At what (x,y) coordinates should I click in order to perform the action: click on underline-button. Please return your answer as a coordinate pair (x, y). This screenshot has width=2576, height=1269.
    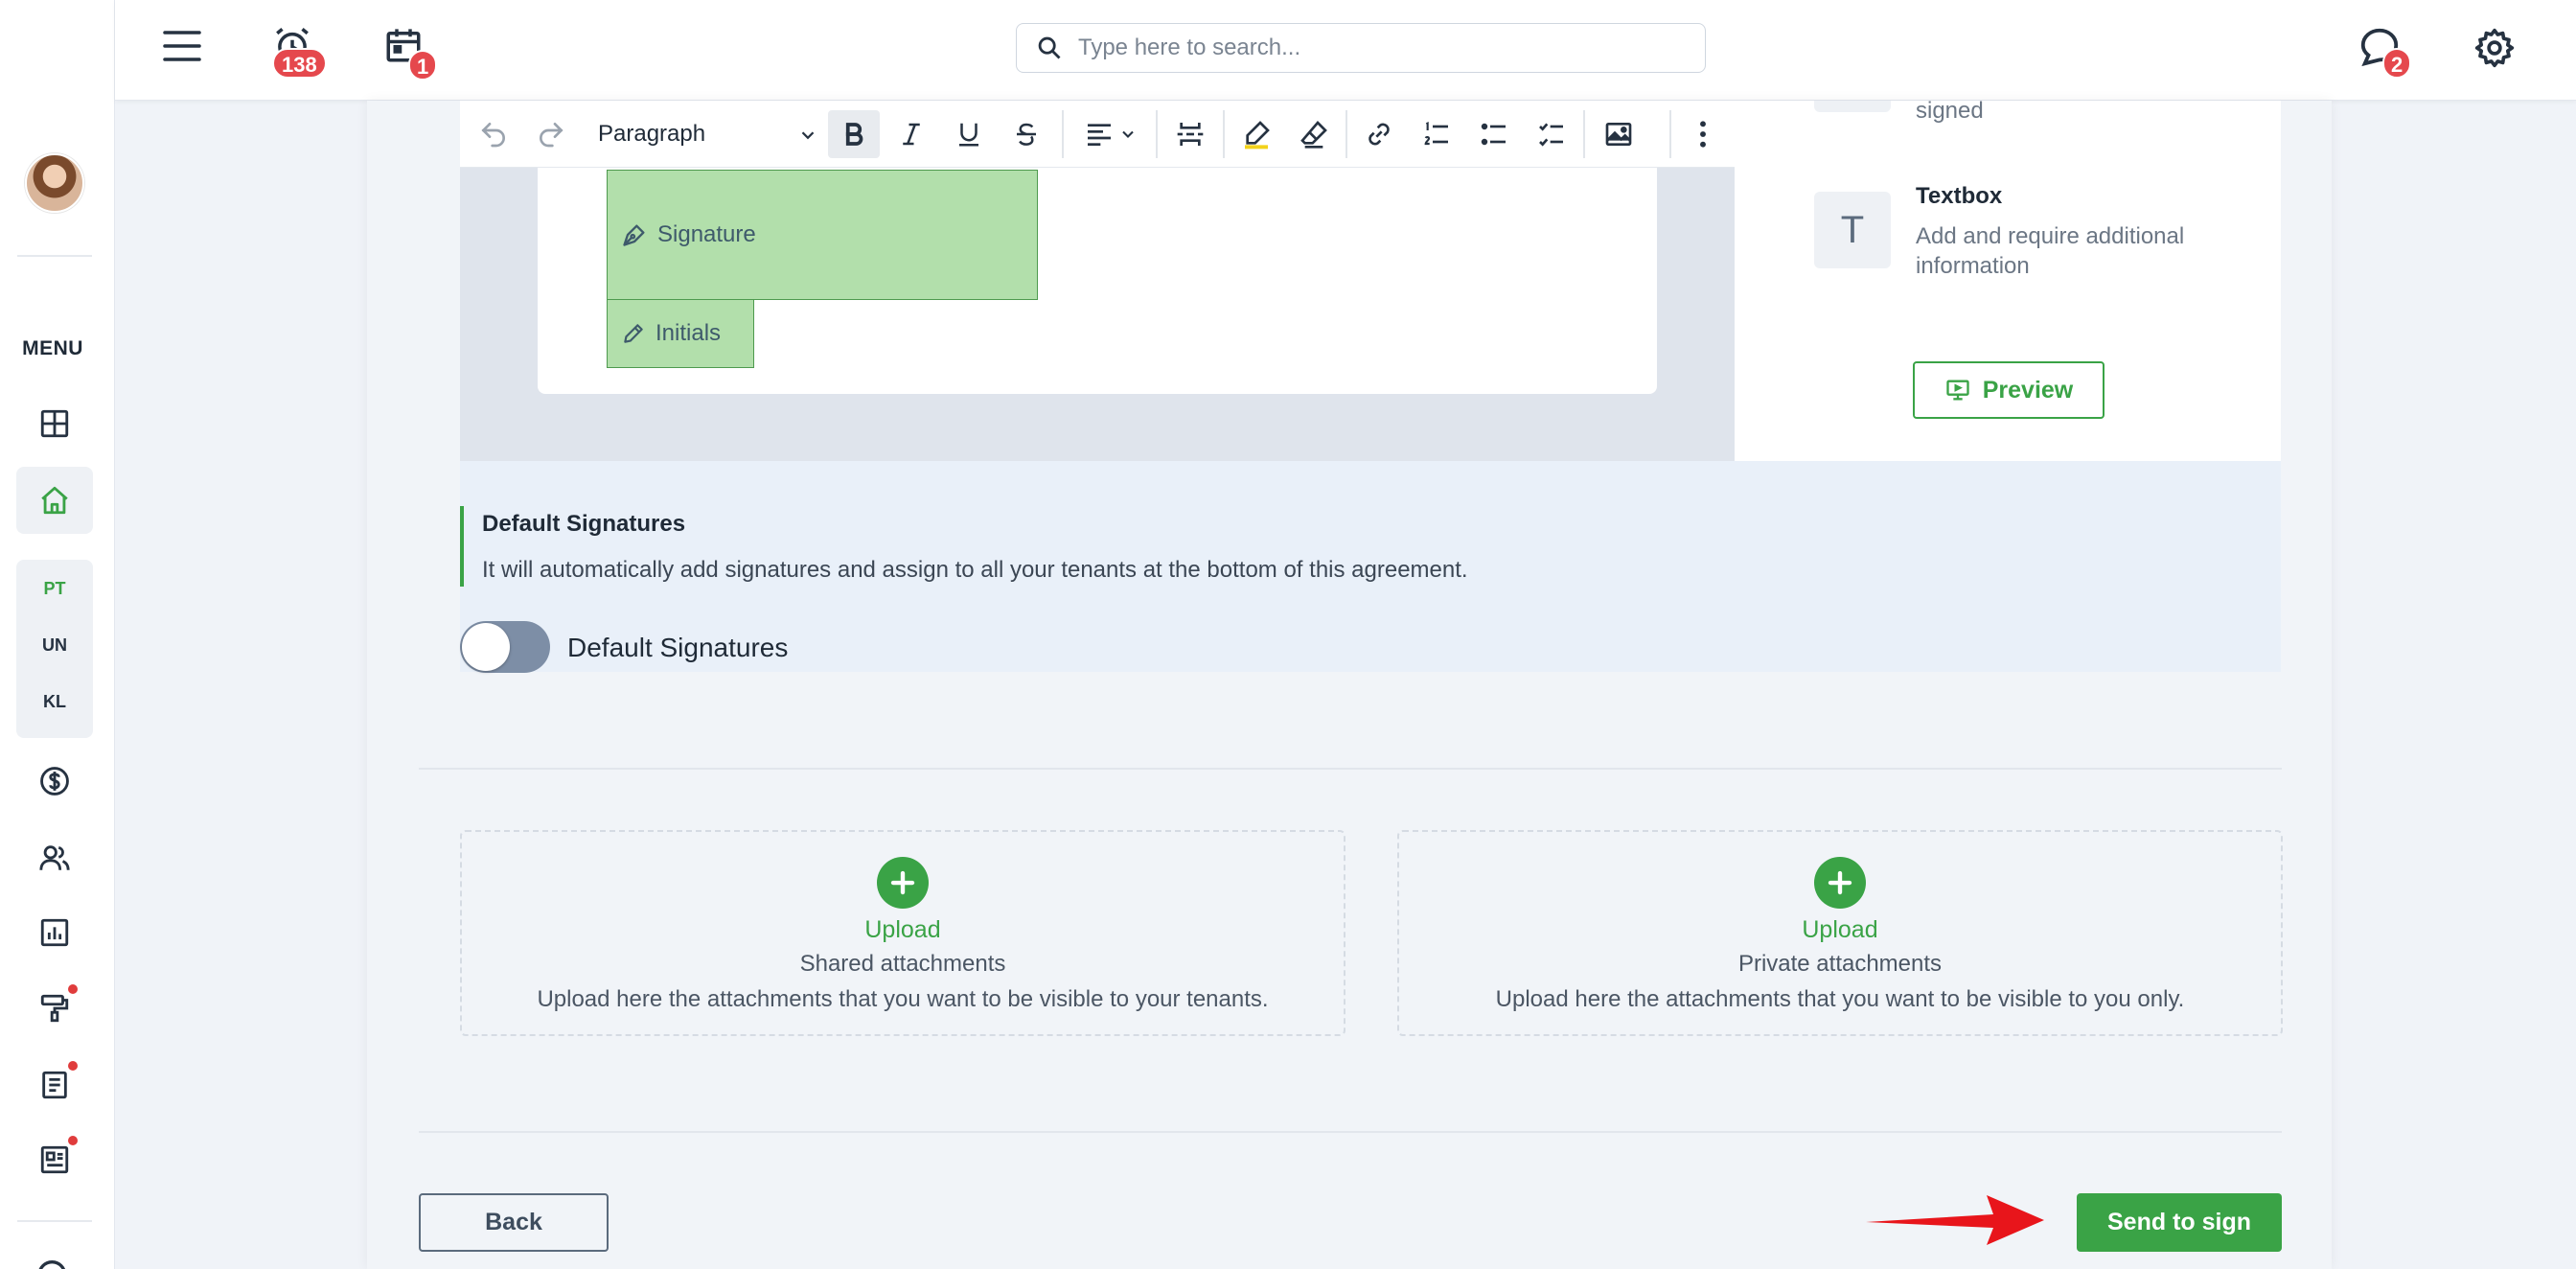
    Looking at the image, I should click on (969, 134).